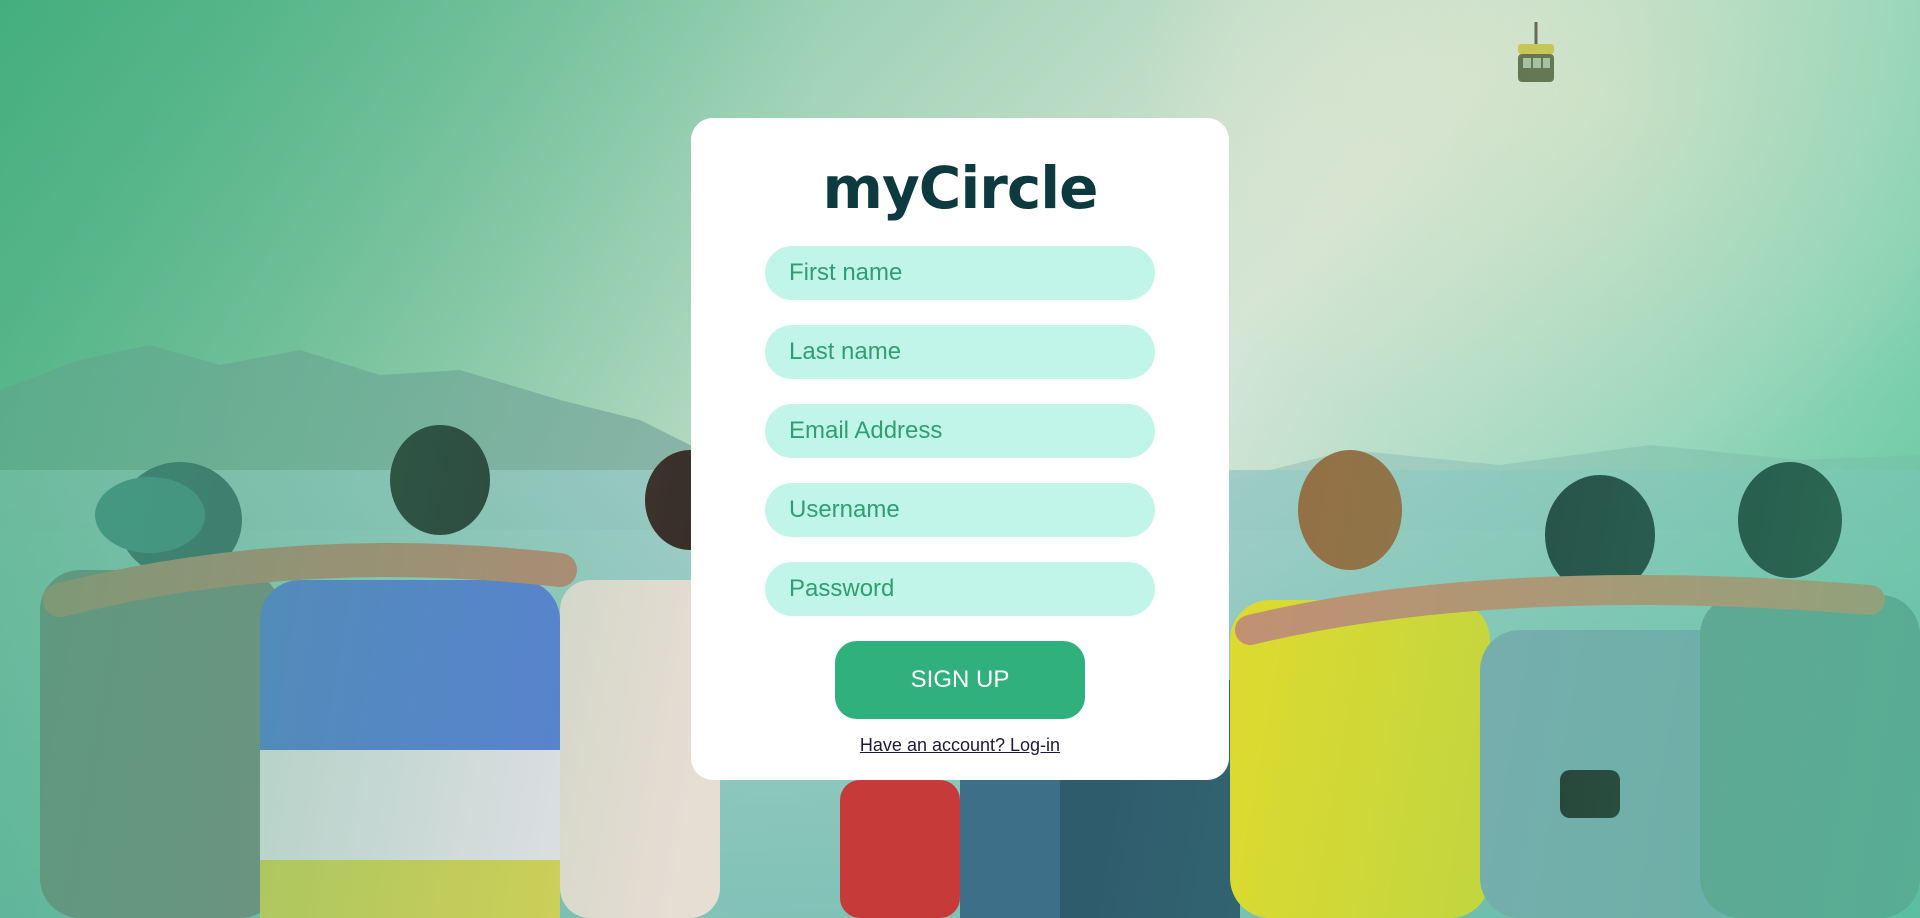 This screenshot has height=918, width=1920. I want to click on email-input, so click(960, 431).